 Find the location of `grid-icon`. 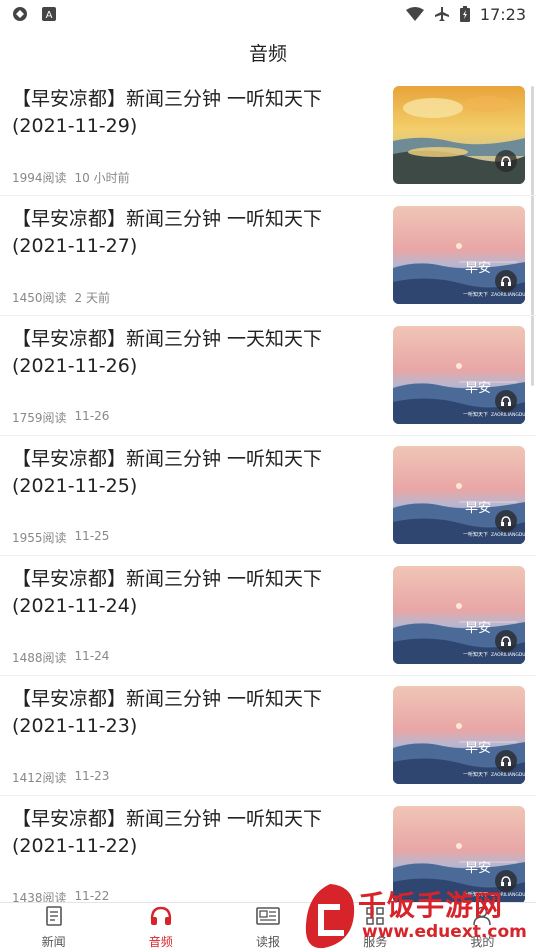

grid-icon is located at coordinates (375, 918).